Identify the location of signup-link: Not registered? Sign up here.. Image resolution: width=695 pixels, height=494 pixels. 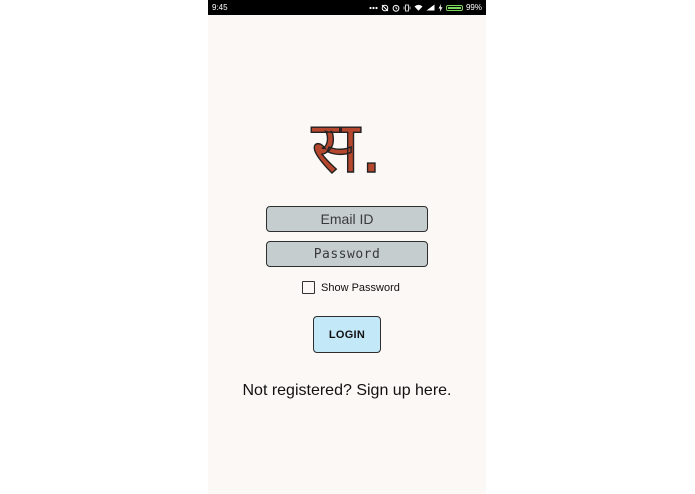
(347, 391).